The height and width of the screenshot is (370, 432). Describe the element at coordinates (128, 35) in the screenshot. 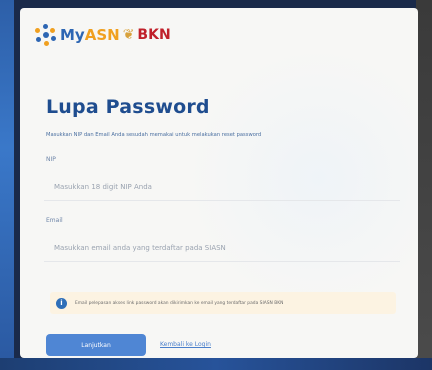

I see `bkn-logo-icon: ❦` at that location.